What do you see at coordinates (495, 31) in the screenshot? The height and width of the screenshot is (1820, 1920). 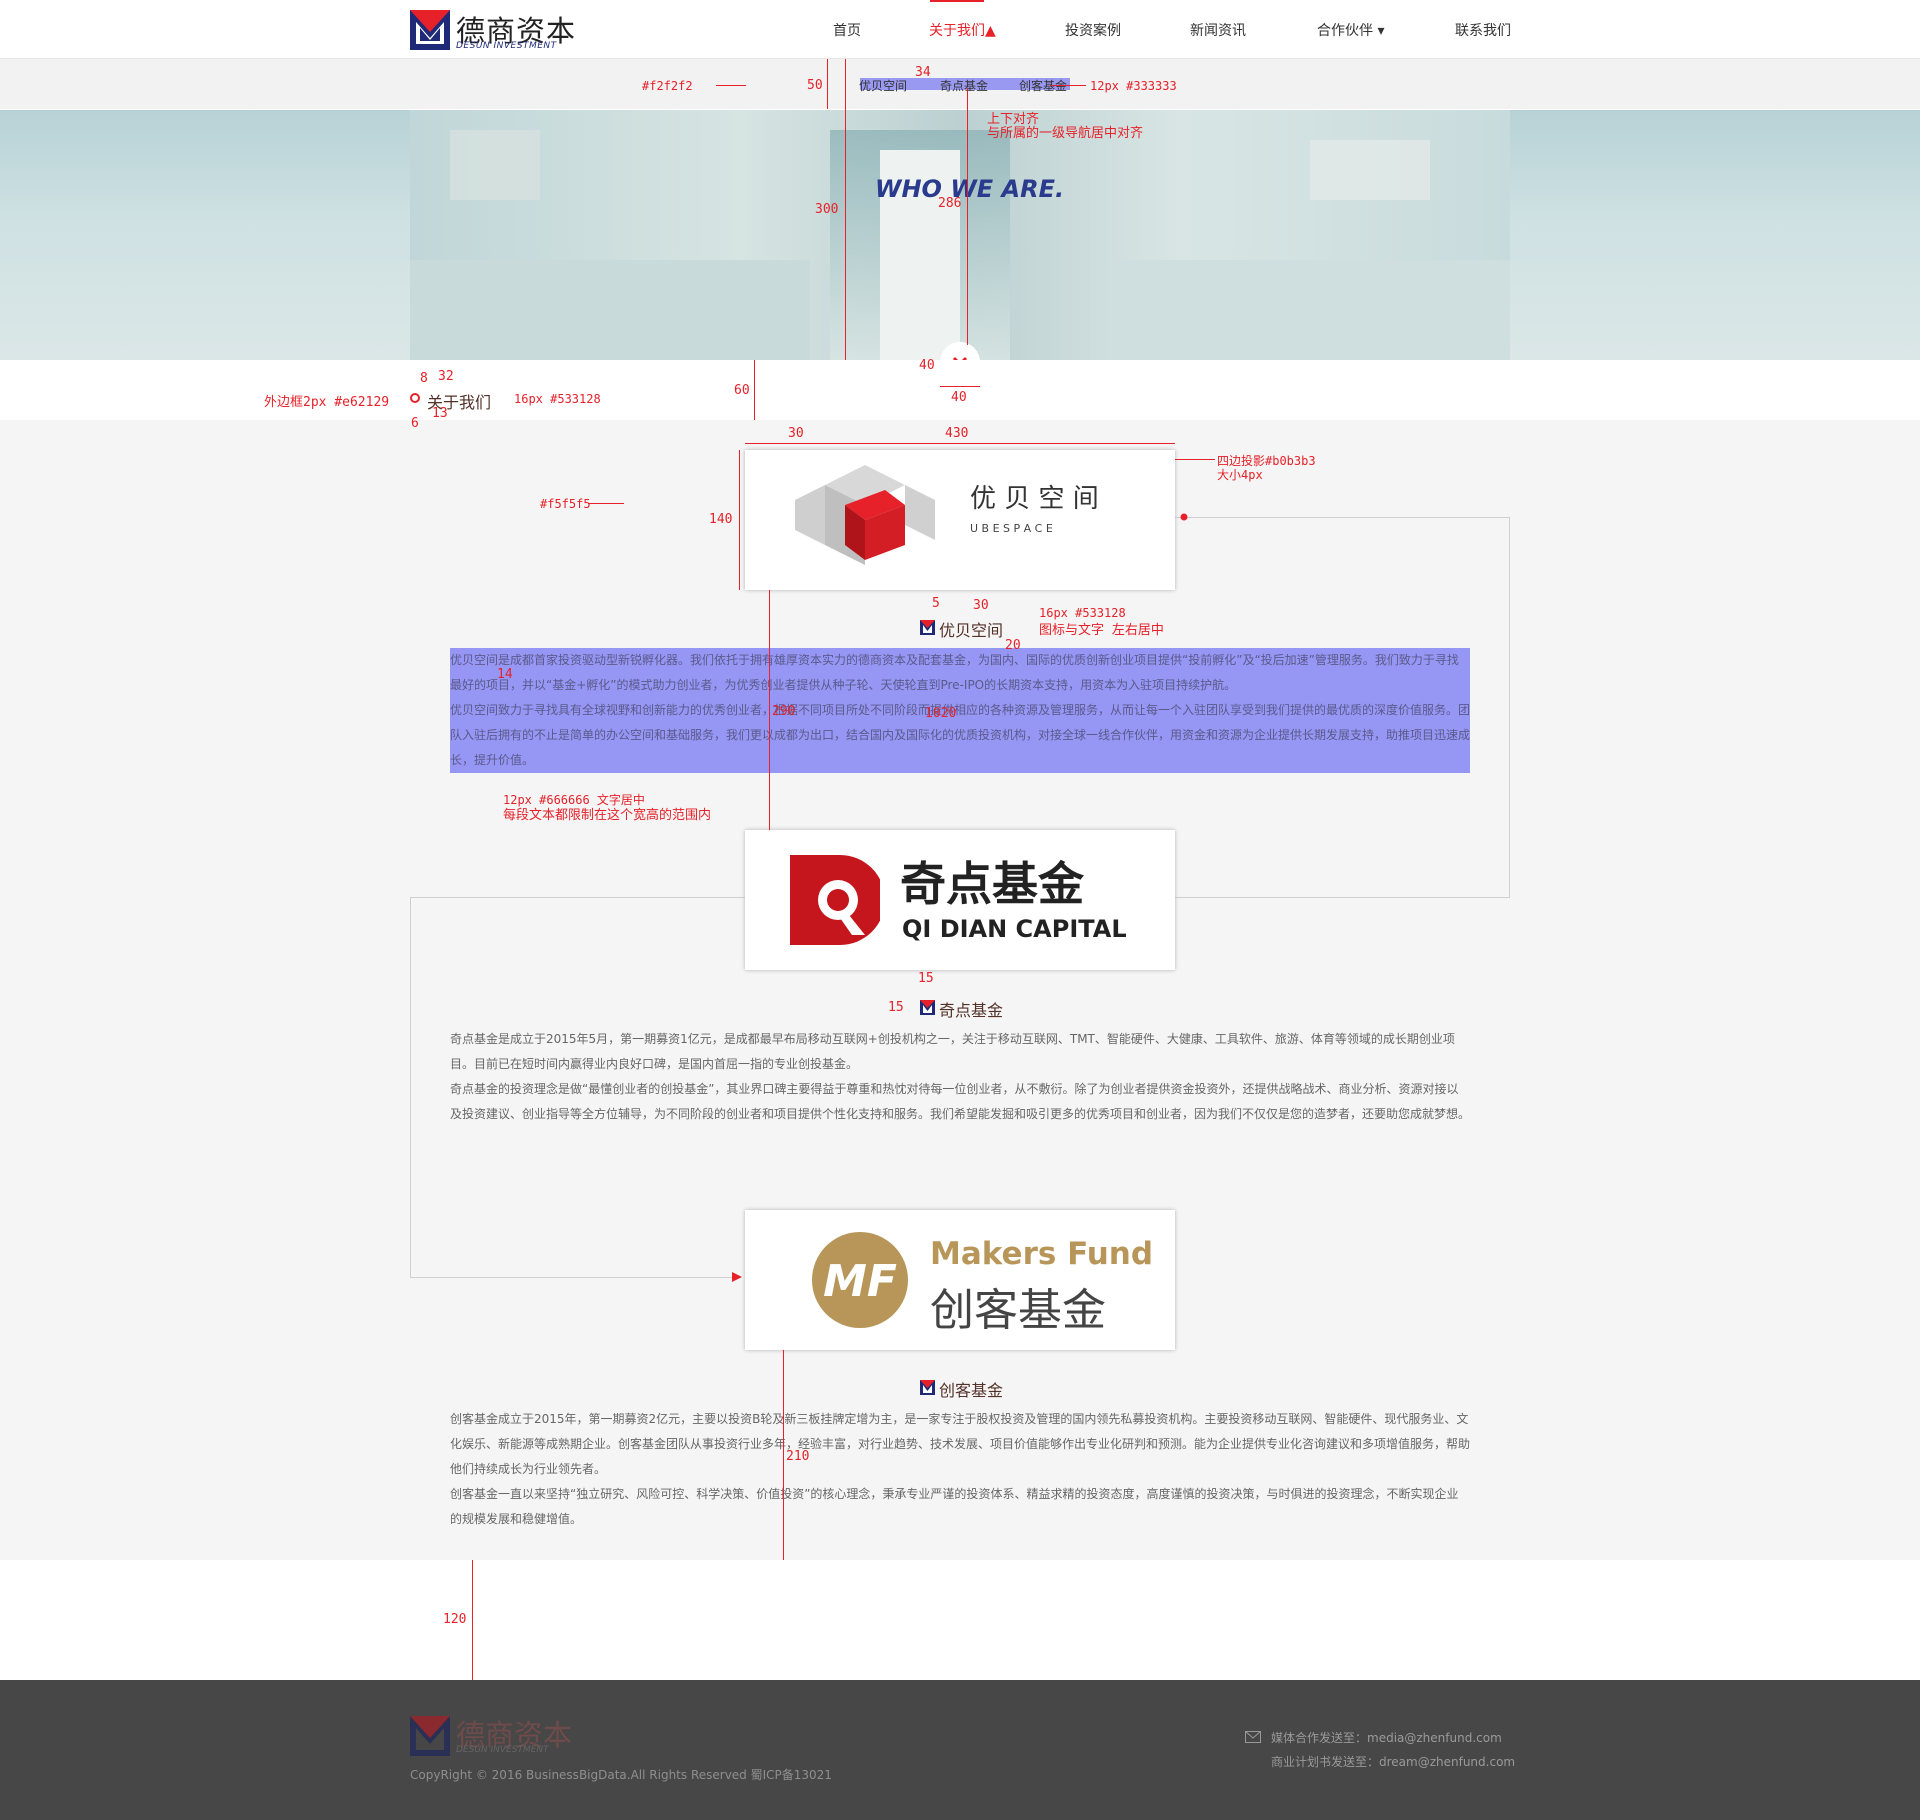 I see `site-logo: 德商资本 DESUN INVESTMENT` at bounding box center [495, 31].